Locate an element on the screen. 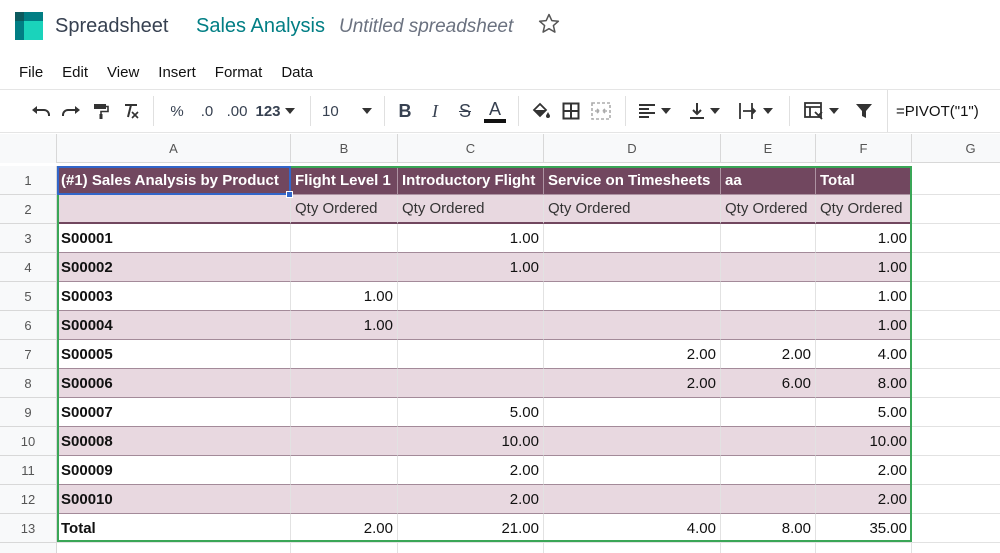  merge-cells-icon is located at coordinates (601, 111).